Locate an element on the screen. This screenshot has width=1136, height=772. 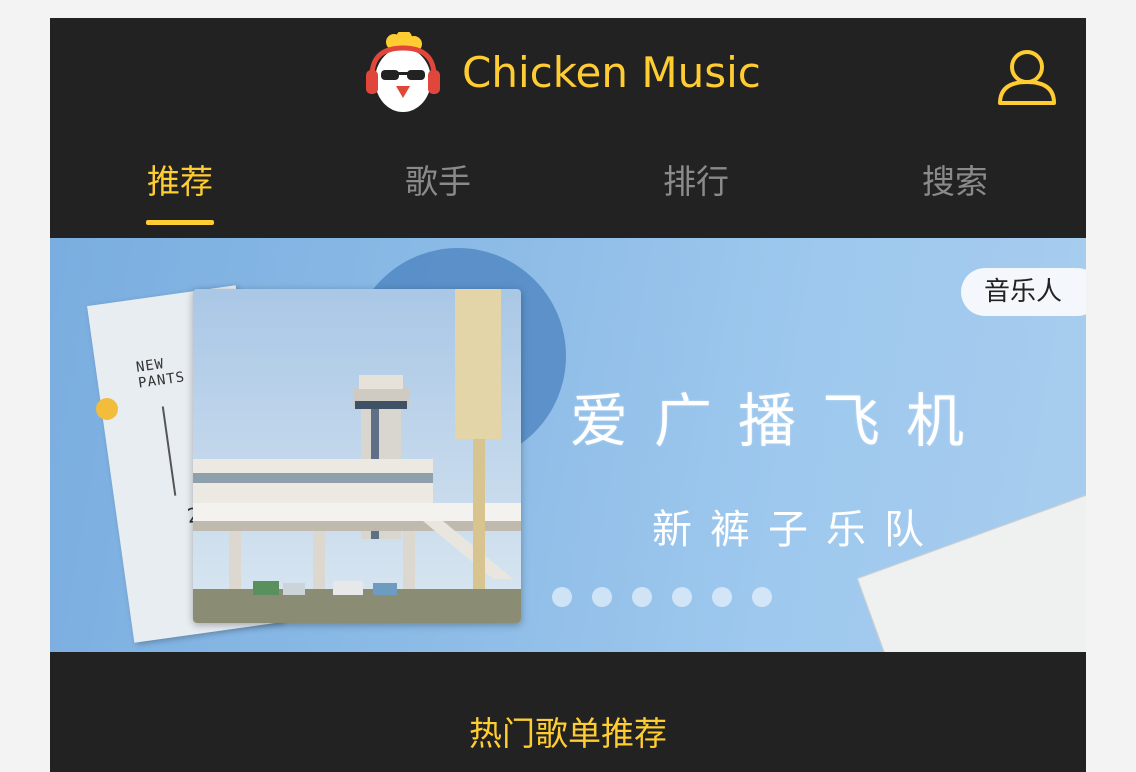
banner-photo is located at coordinates (357, 456).